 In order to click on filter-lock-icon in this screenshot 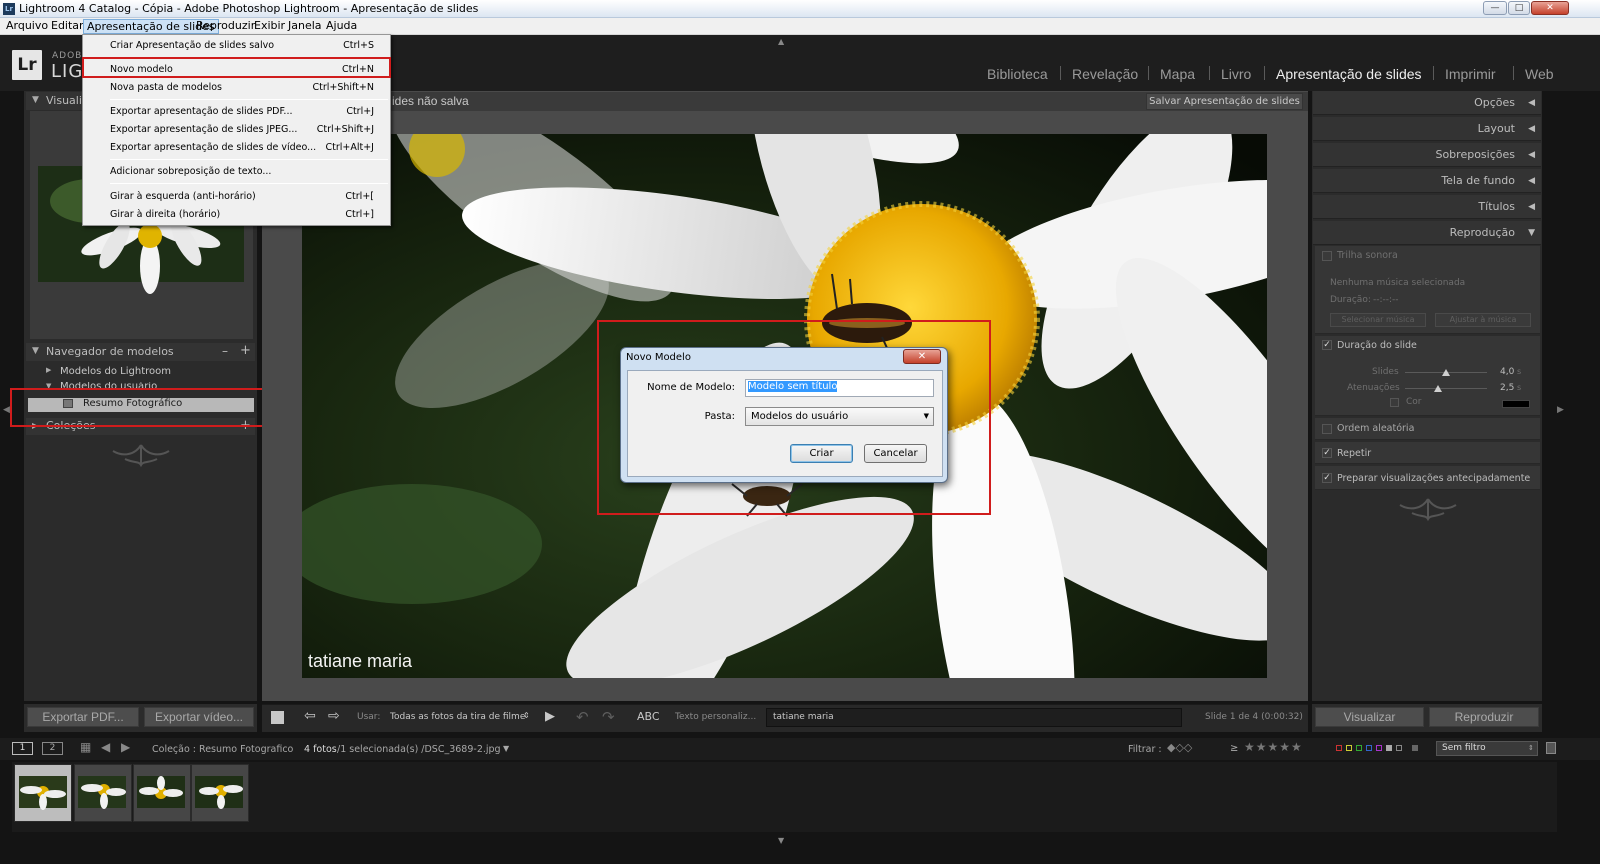, I will do `click(1551, 748)`.